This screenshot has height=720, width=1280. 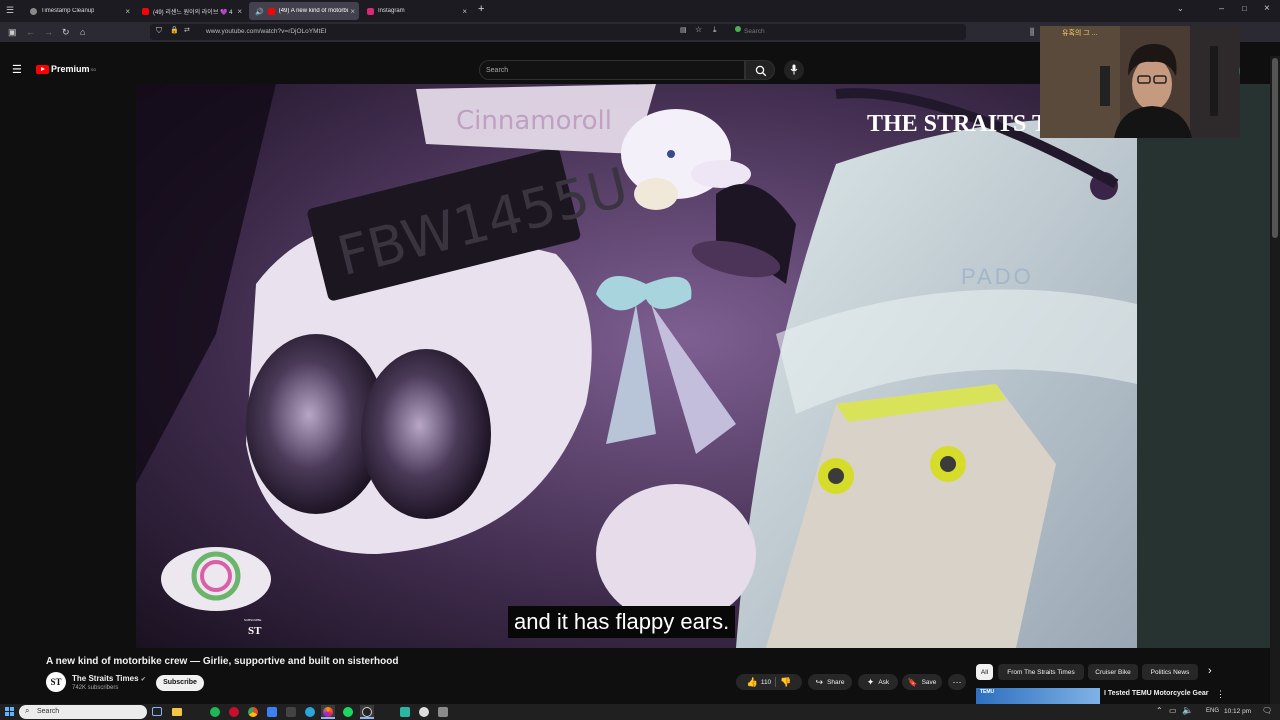 I want to click on windows-taskbar: ⌕ Search ⌃ ▭ 🔈 ENG 10:12 pm 🗨, so click(x=640, y=712).